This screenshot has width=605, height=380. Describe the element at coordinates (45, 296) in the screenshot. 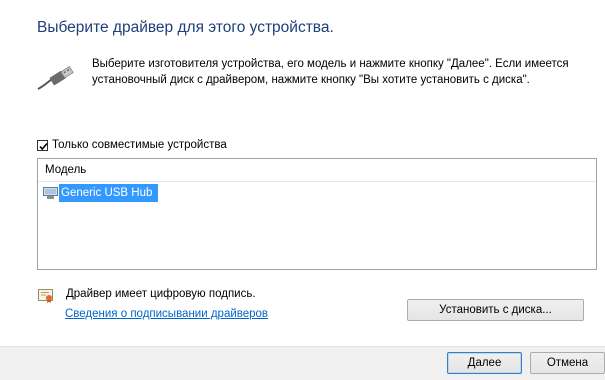

I see `certificate-icon` at that location.